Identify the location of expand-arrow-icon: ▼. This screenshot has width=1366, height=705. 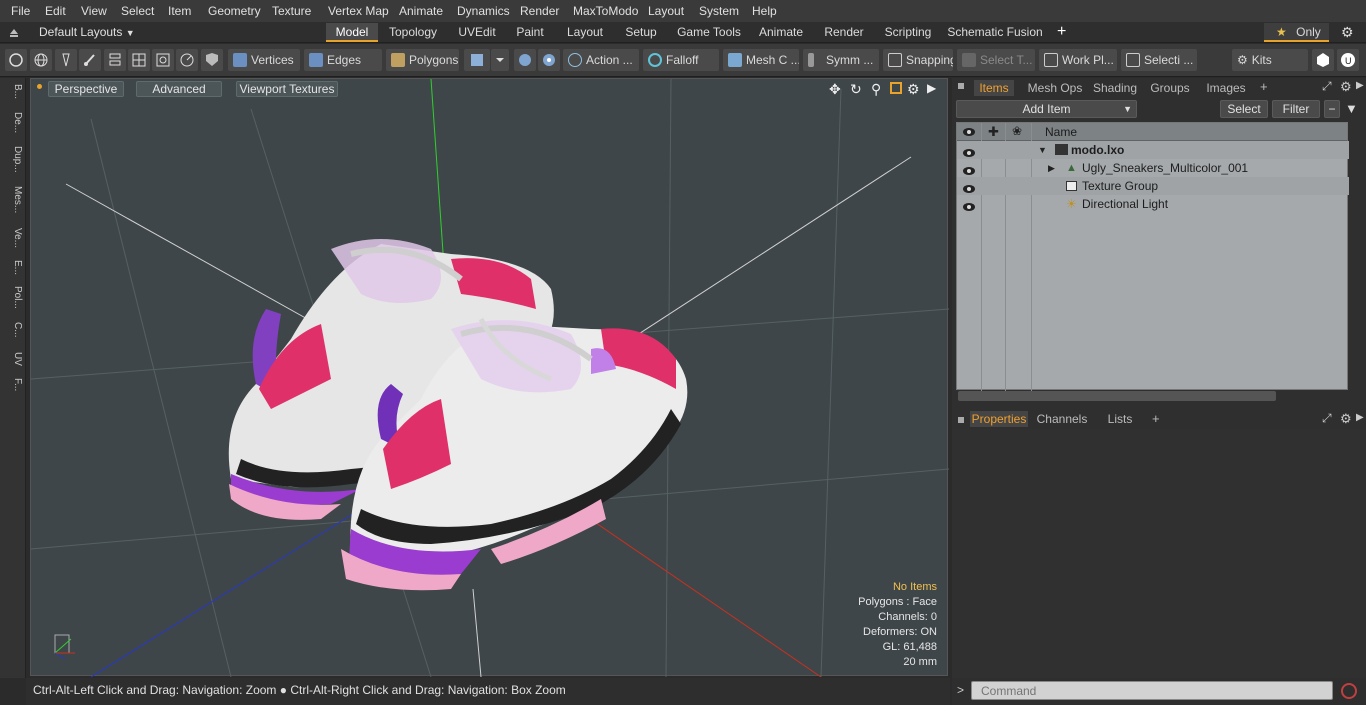
(1042, 150).